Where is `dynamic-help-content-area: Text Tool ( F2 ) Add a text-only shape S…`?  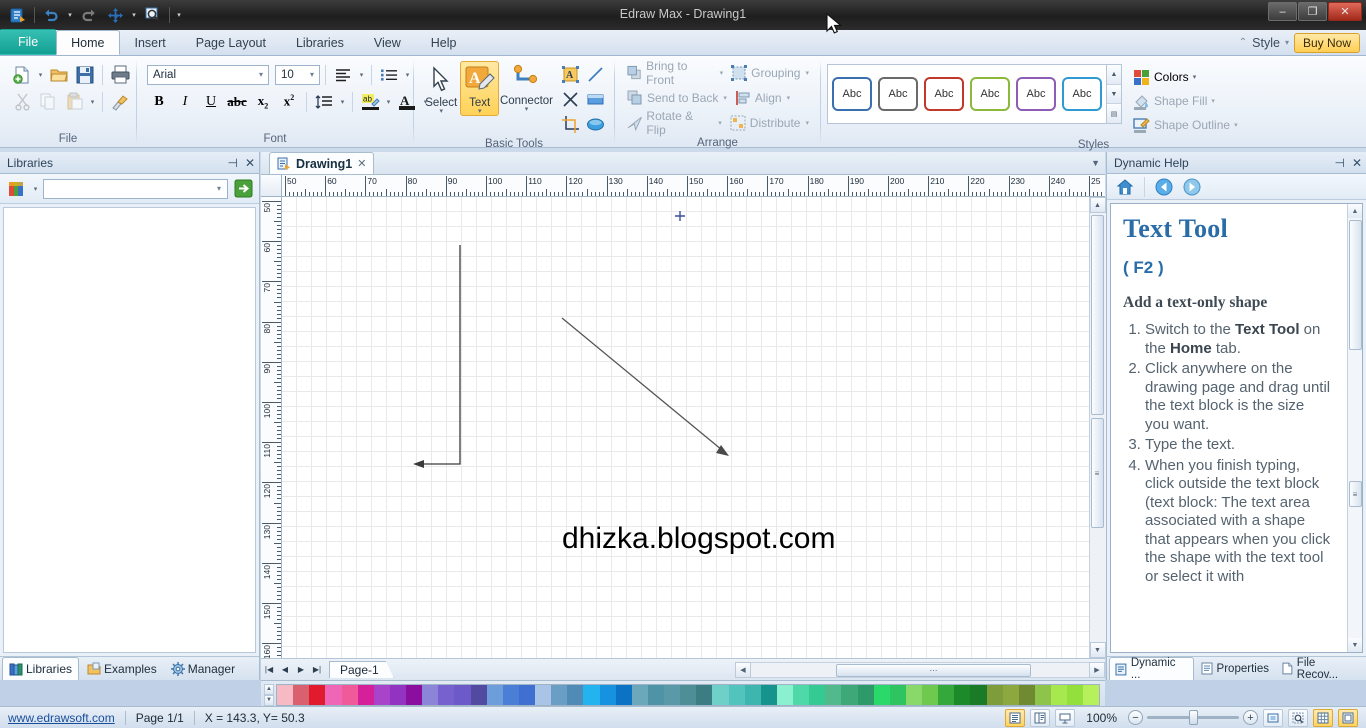
dynamic-help-content-area: Text Tool ( F2 ) Add a text-only shape S… is located at coordinates (1236, 428).